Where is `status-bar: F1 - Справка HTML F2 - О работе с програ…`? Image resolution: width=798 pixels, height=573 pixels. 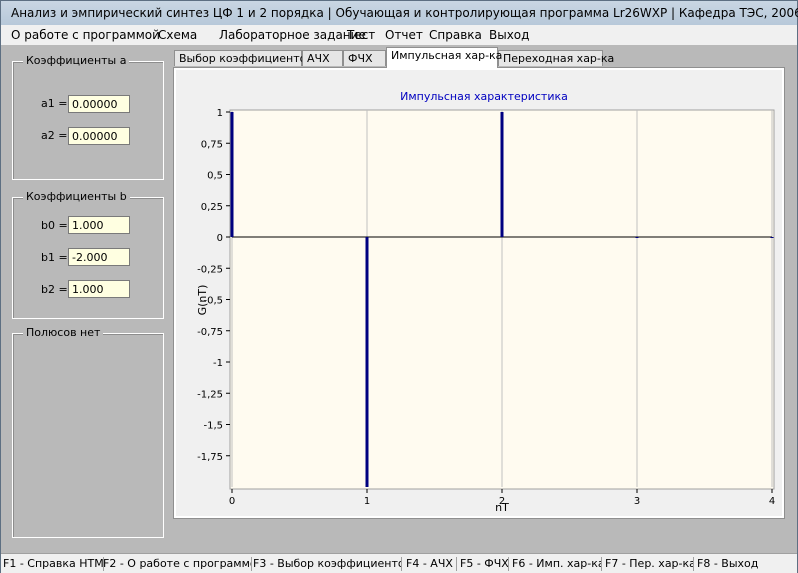 status-bar: F1 - Справка HTML F2 - О работе с програ… is located at coordinates (399, 563).